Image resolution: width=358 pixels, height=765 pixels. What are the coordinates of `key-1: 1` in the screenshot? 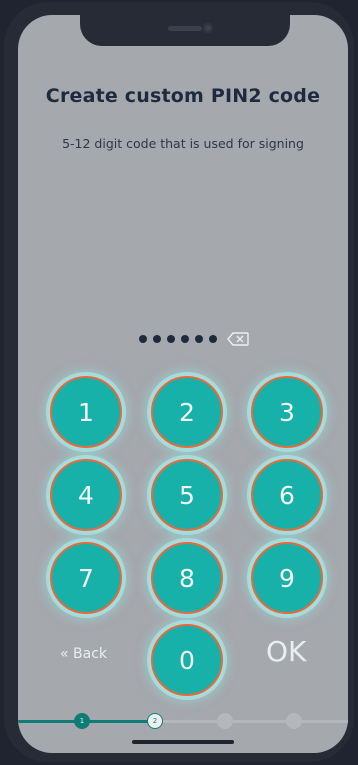 It's located at (86, 412).